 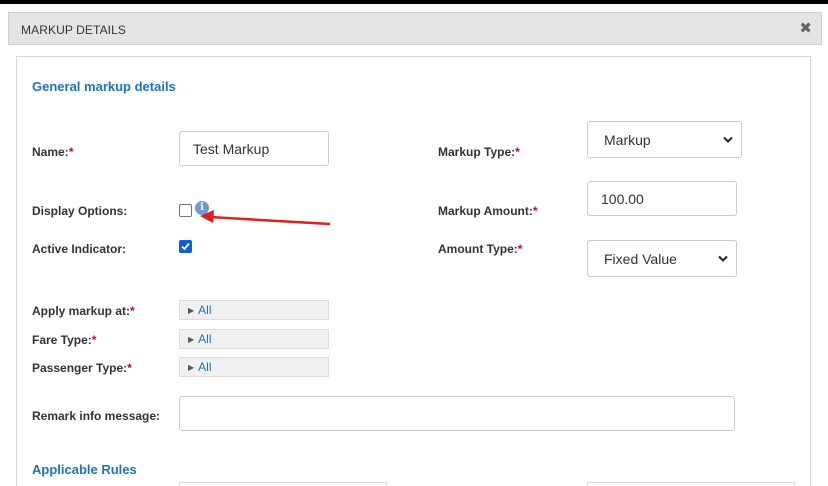 I want to click on amount-type-select: Fixed Value, so click(x=662, y=258).